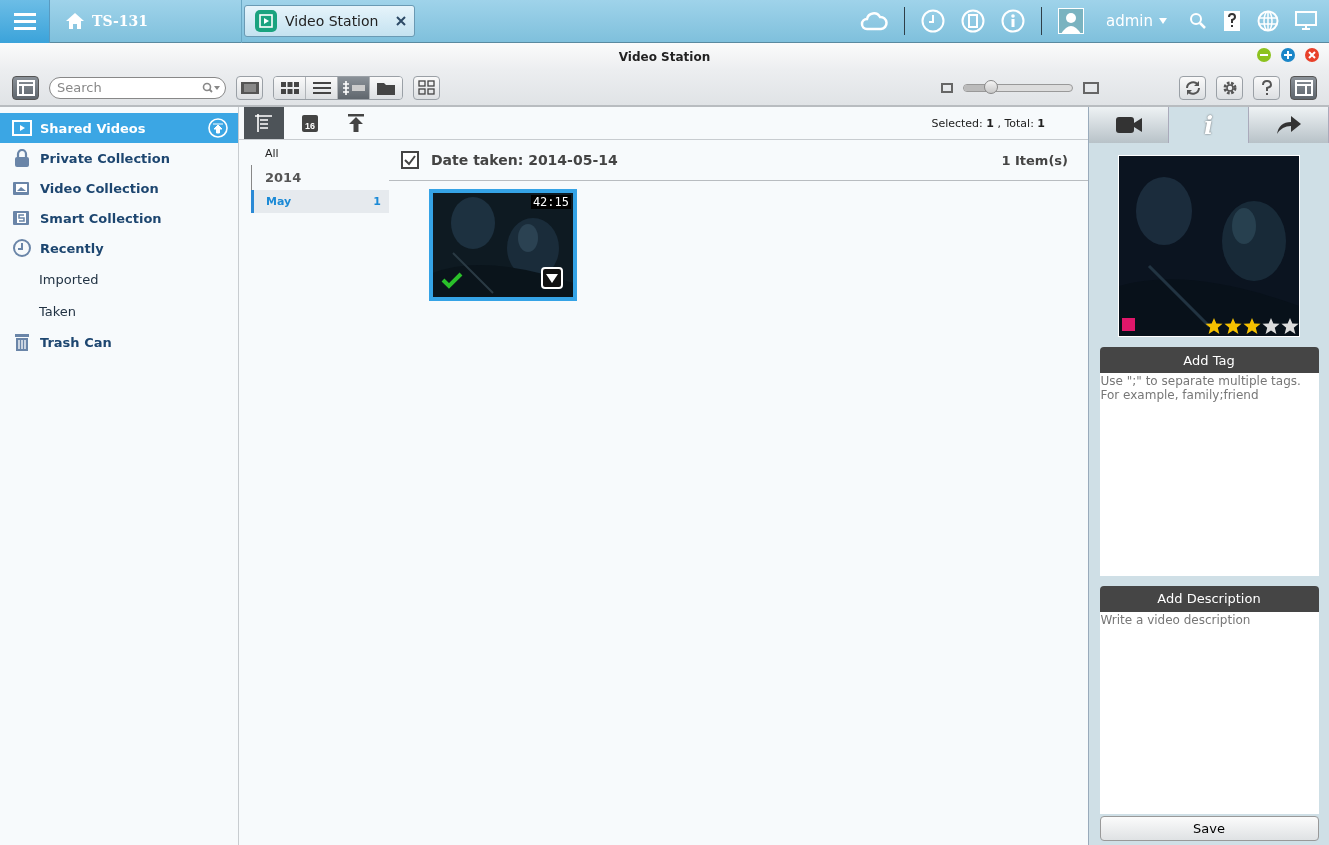  What do you see at coordinates (550, 202) in the screenshot?
I see `duration-label: 42:15` at bounding box center [550, 202].